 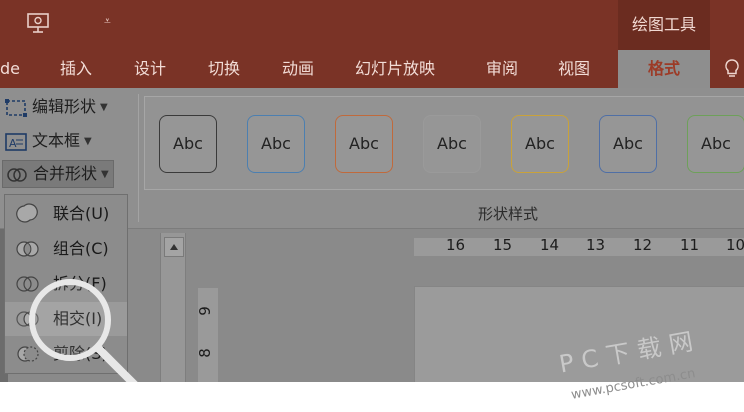 I want to click on tab-slideshow: 幻灯片放映, so click(x=395, y=69).